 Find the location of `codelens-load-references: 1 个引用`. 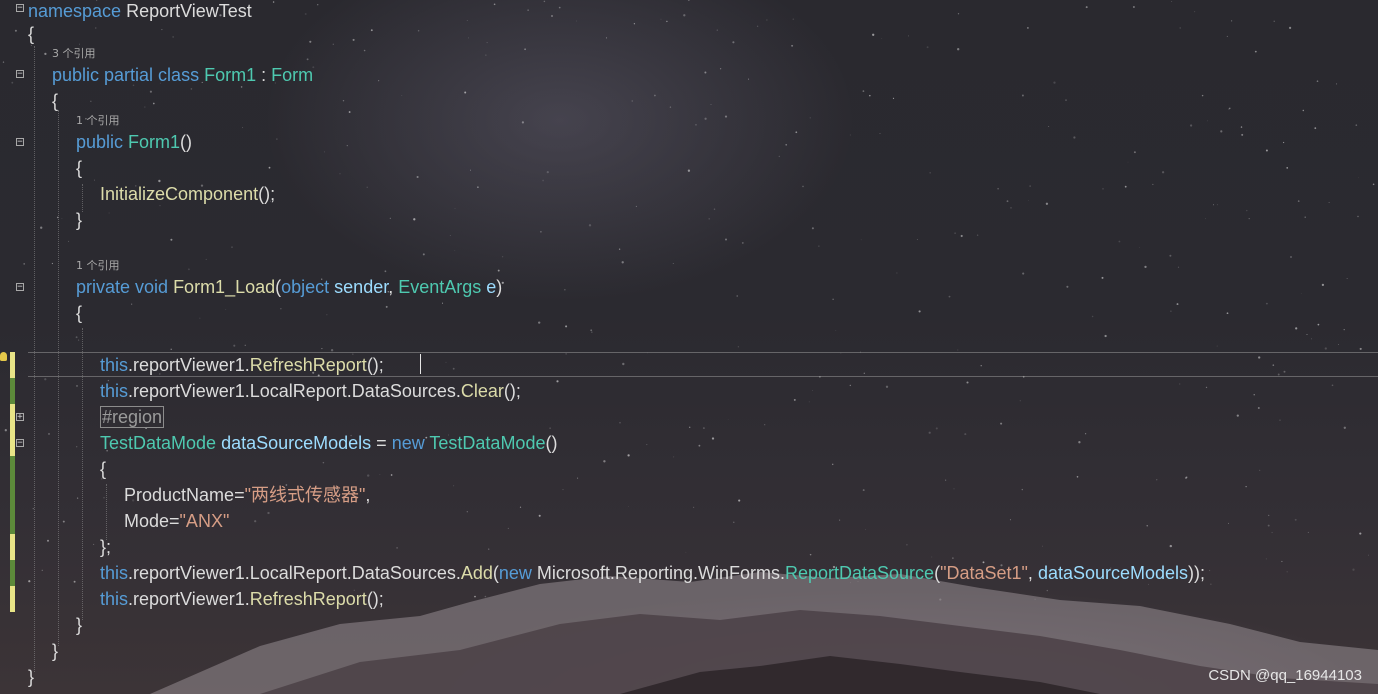

codelens-load-references: 1 个引用 is located at coordinates (98, 266).